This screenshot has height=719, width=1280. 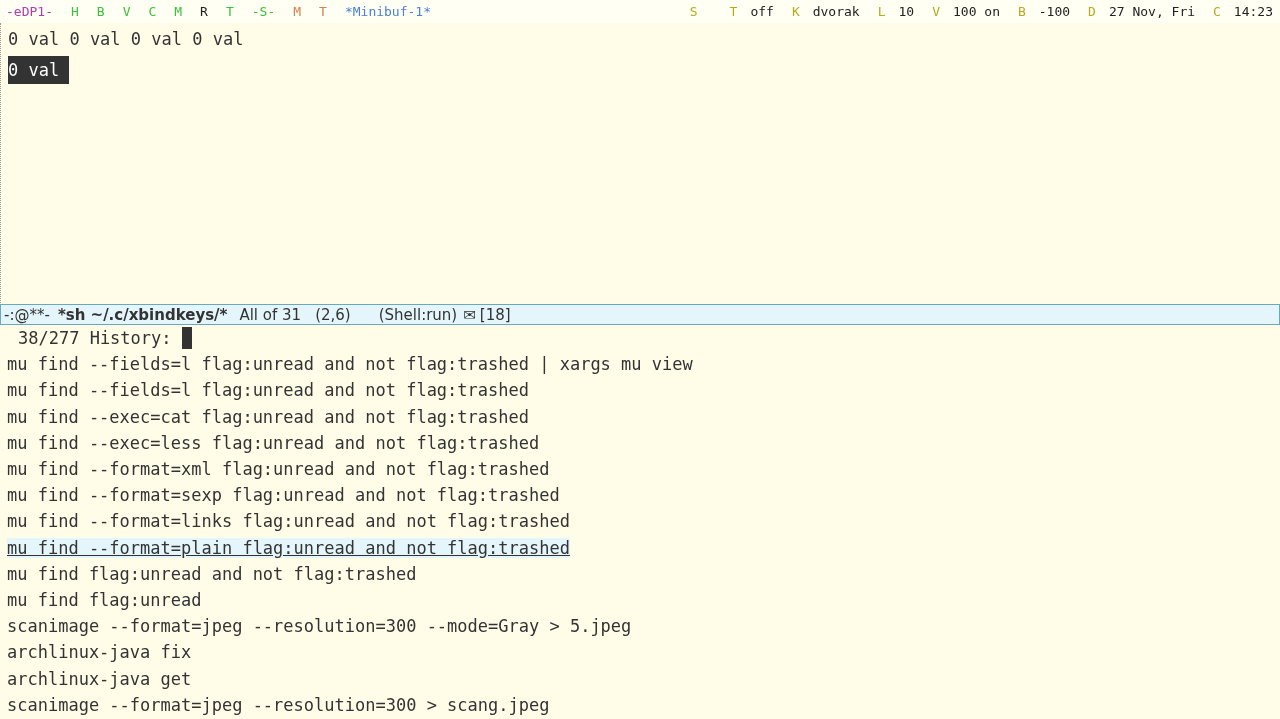 What do you see at coordinates (836, 11) in the screenshot?
I see `status-value: dvorak` at bounding box center [836, 11].